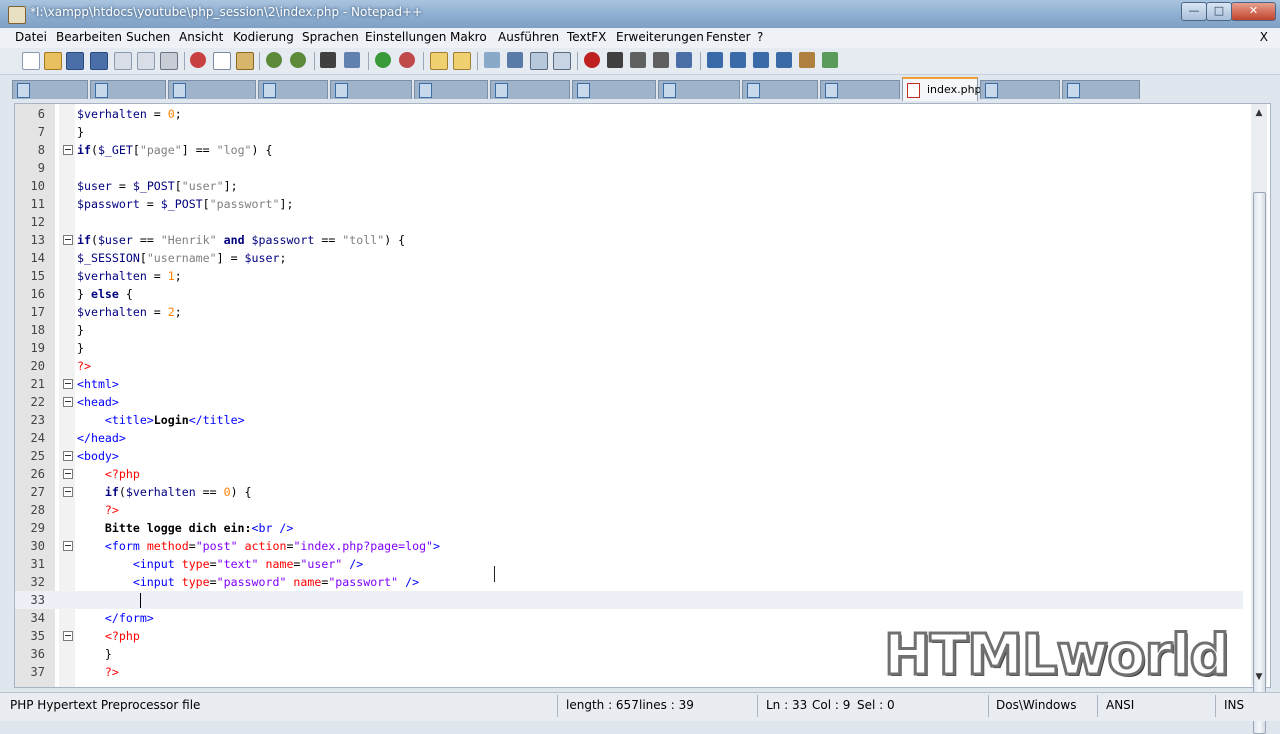 The image size is (1280, 734). I want to click on scroll-down-icon: ▼, so click(1259, 677).